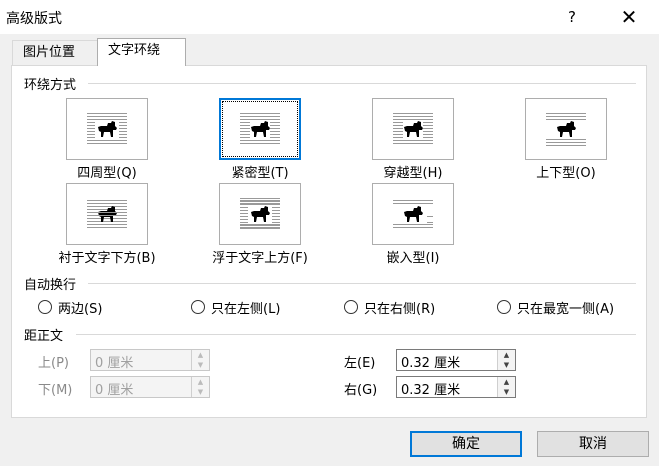  What do you see at coordinates (150, 360) in the screenshot?
I see `distance-top-spinner: 0 厘米 ▲ ▼` at bounding box center [150, 360].